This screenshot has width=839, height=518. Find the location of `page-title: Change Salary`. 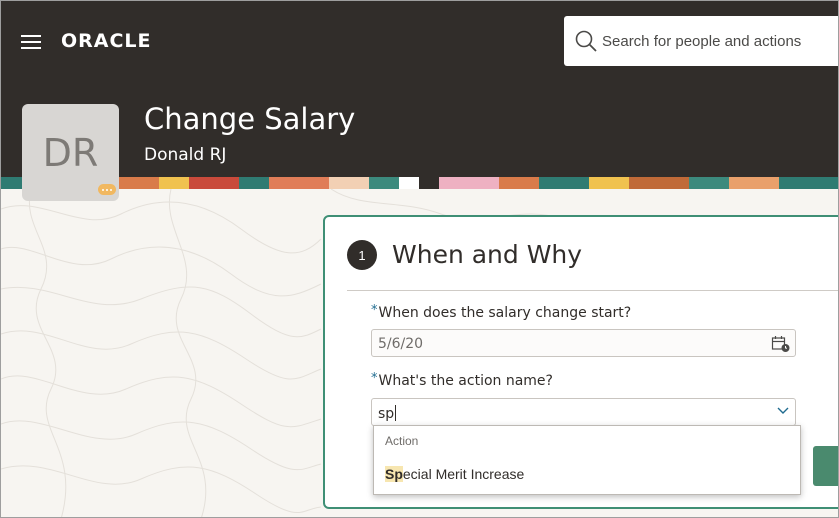

page-title: Change Salary is located at coordinates (250, 119).